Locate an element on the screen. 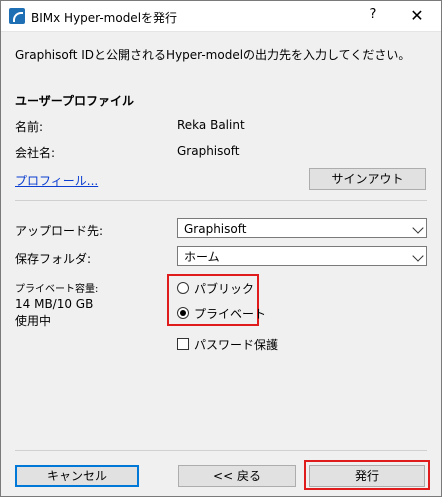 The height and width of the screenshot is (497, 442). public-label: パブリック is located at coordinates (224, 289).